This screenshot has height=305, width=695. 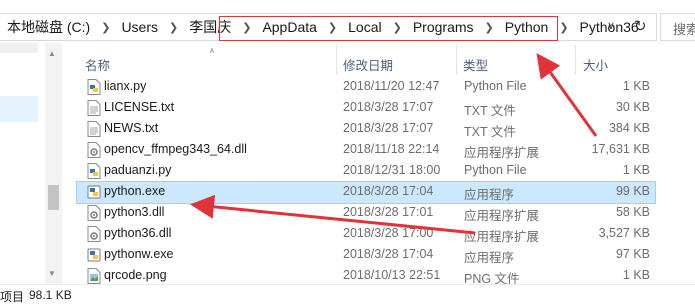 I want to click on sort-ascending-icon: ∧, so click(x=212, y=50).